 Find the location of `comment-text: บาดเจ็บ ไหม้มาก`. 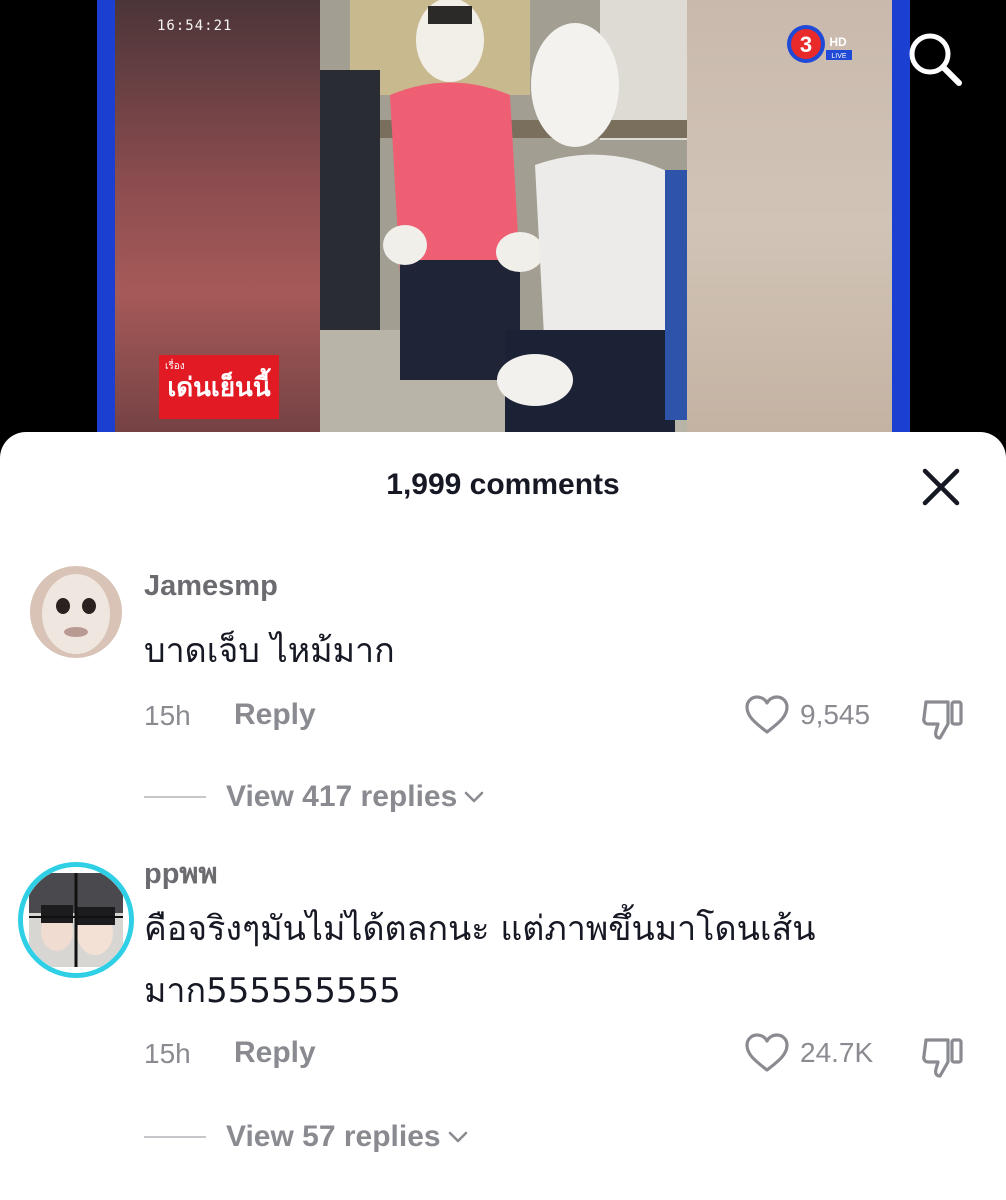

comment-text: บาดเจ็บ ไหม้มาก is located at coordinates (269, 651).